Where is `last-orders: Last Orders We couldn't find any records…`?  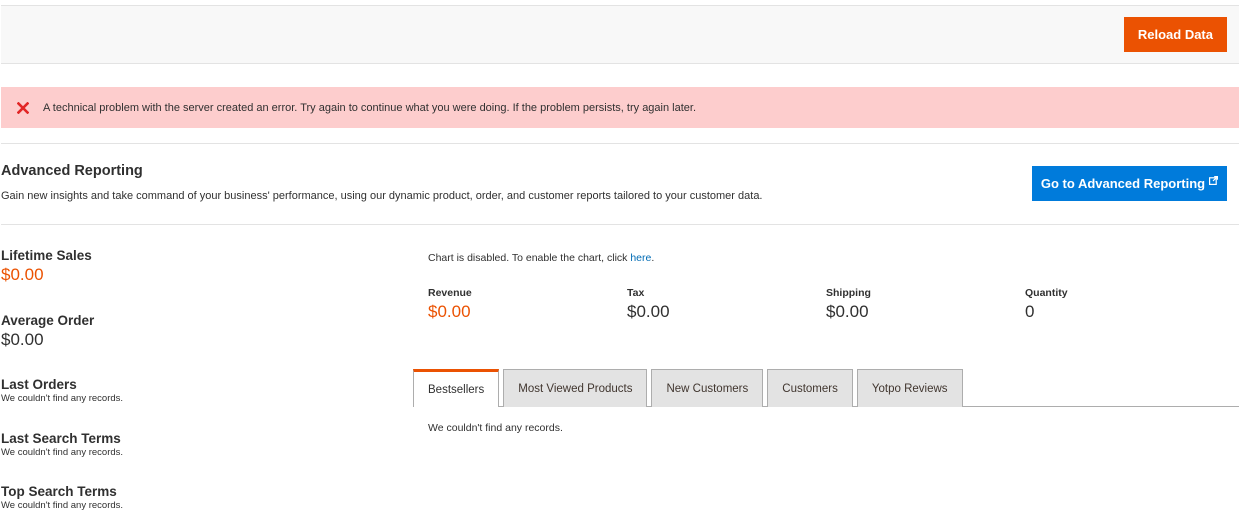 last-orders: Last Orders We couldn't find any records… is located at coordinates (62, 390).